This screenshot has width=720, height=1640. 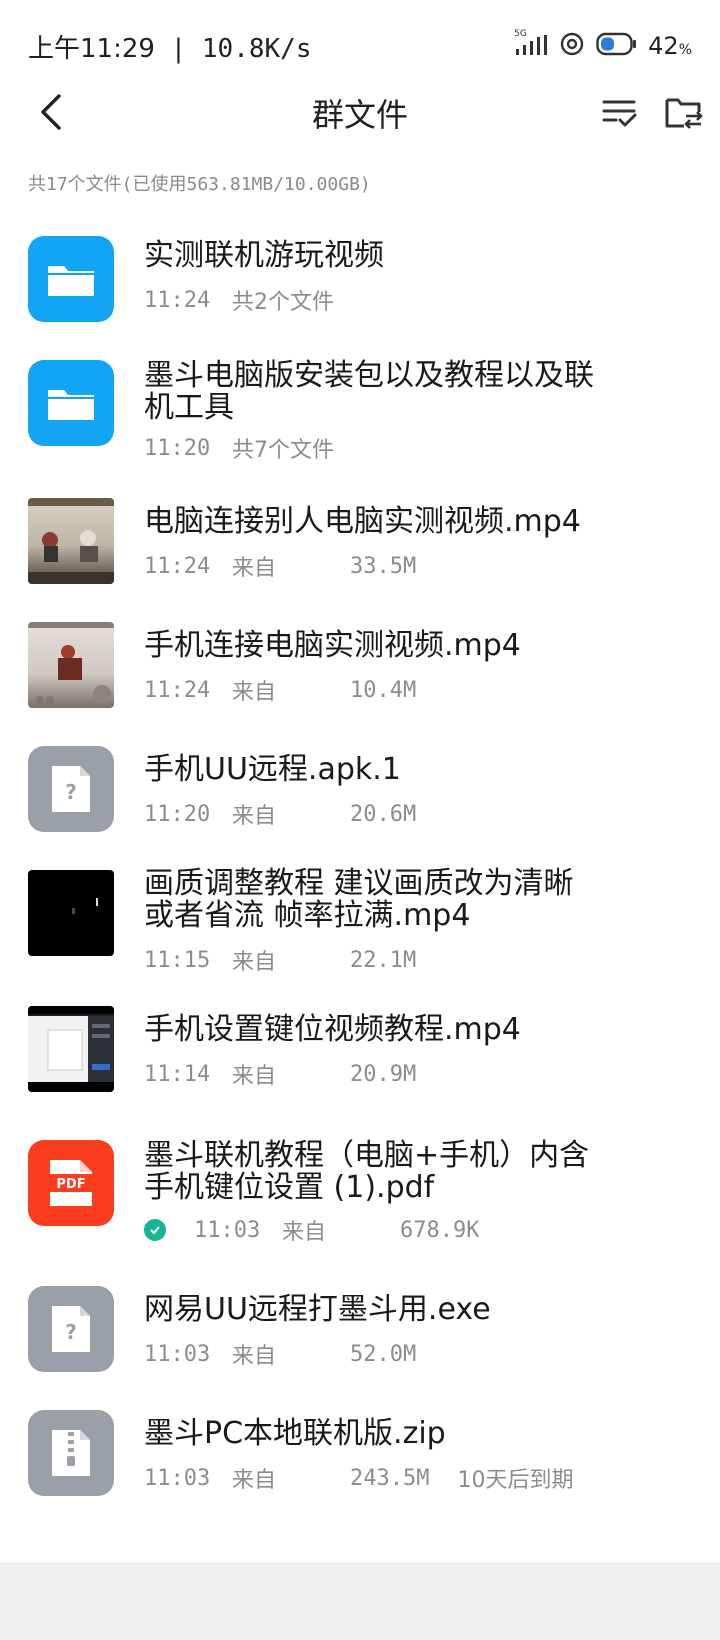 What do you see at coordinates (360, 284) in the screenshot?
I see `list-item: 实测联机游玩视频 11:24 共2个文件` at bounding box center [360, 284].